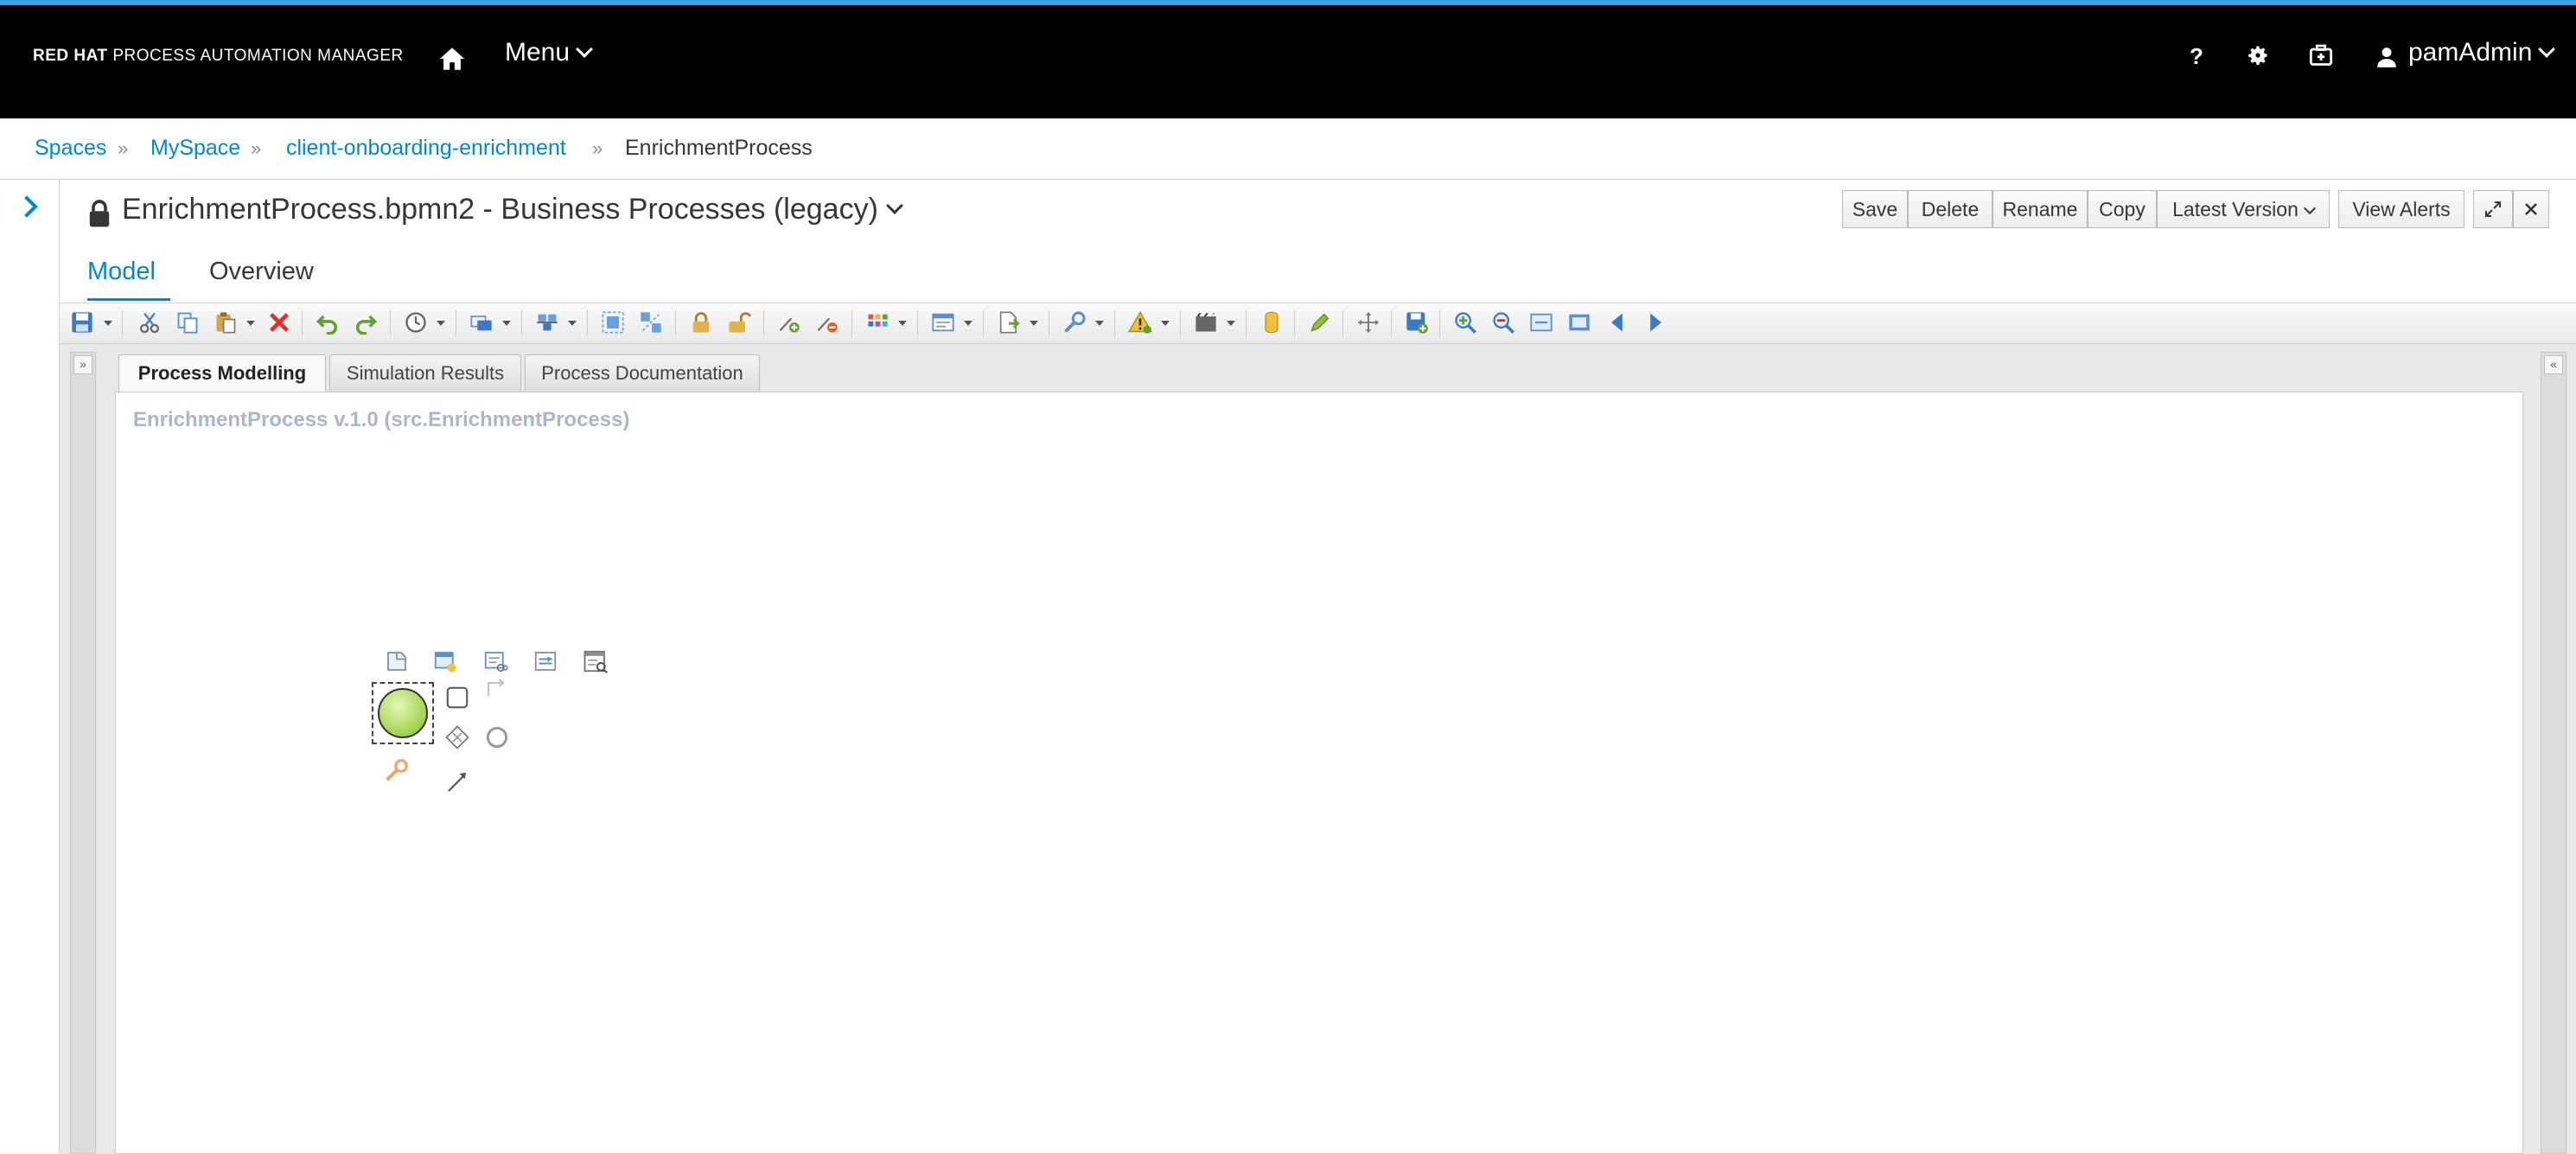 Image resolution: width=2576 pixels, height=1154 pixels. I want to click on color-palette-icon, so click(877, 323).